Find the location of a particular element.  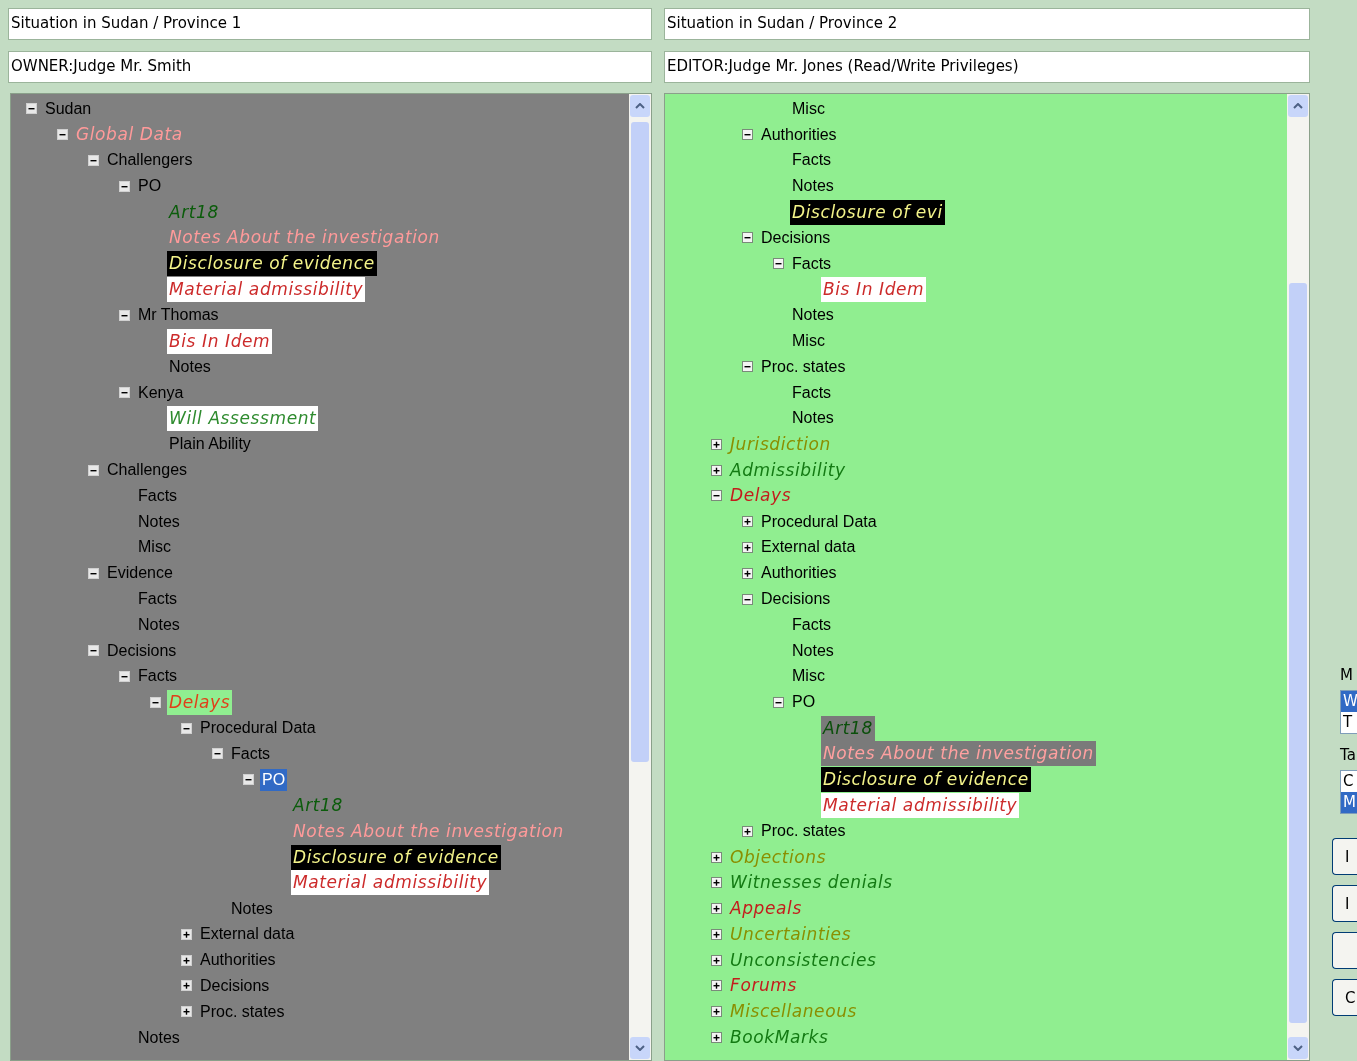

tree-node: Forums is located at coordinates (763, 986).